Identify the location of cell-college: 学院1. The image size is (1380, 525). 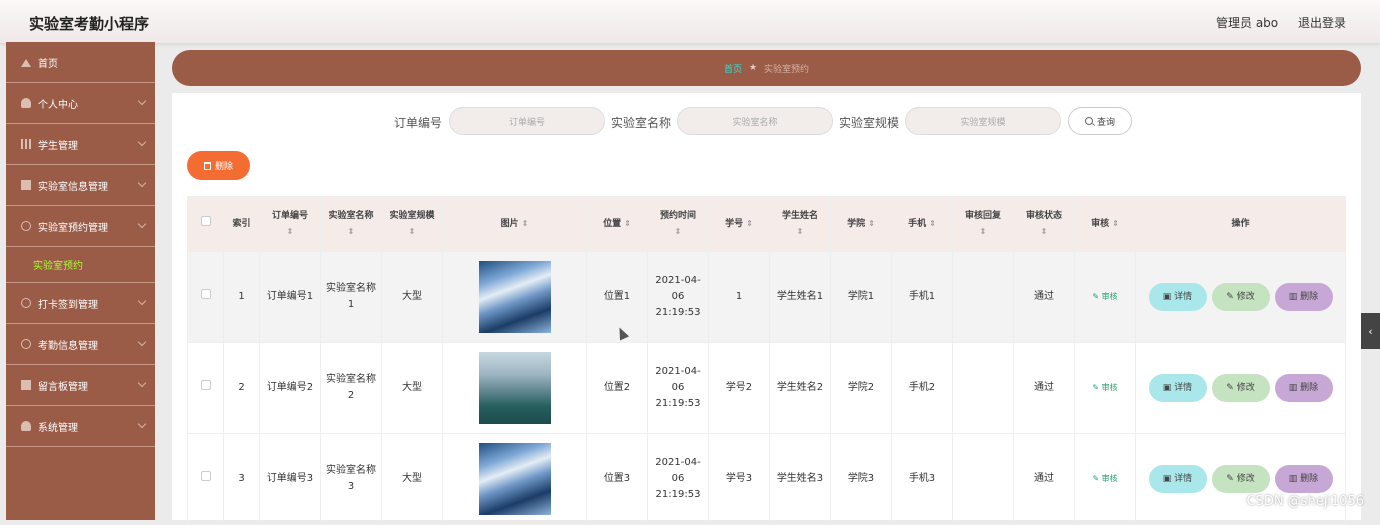
(861, 297).